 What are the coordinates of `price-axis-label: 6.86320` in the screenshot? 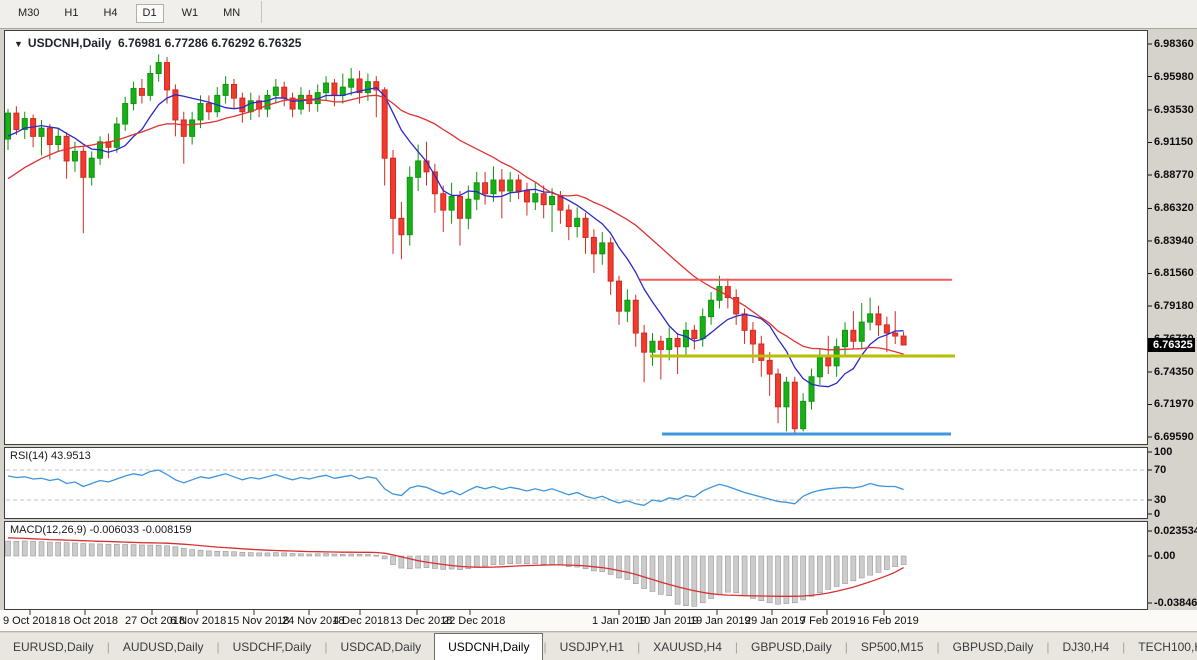 It's located at (1174, 208).